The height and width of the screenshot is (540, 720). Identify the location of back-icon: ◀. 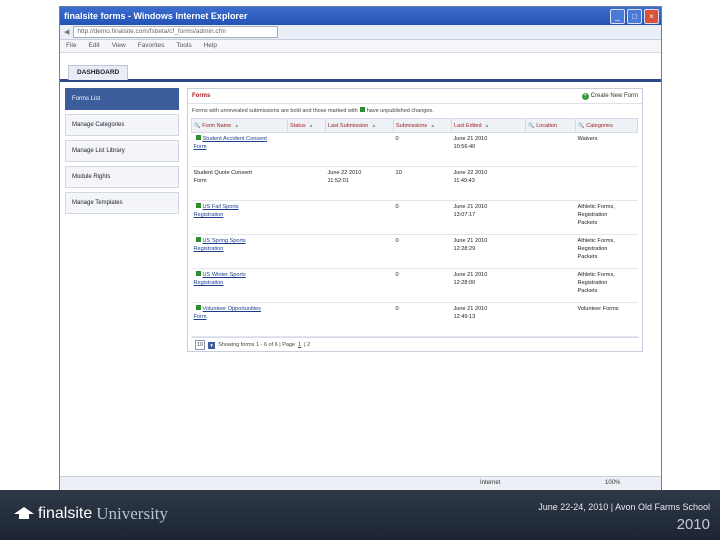
(66, 32).